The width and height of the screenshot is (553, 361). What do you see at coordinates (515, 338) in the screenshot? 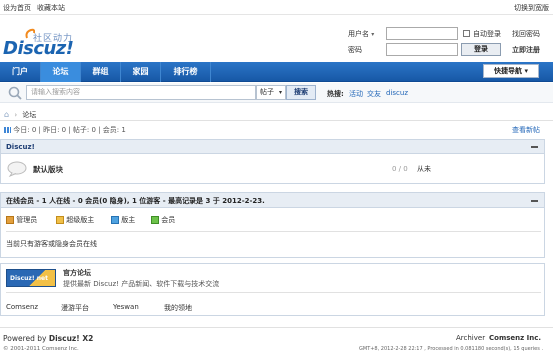
I see `company-link: Comsenz Inc.` at bounding box center [515, 338].